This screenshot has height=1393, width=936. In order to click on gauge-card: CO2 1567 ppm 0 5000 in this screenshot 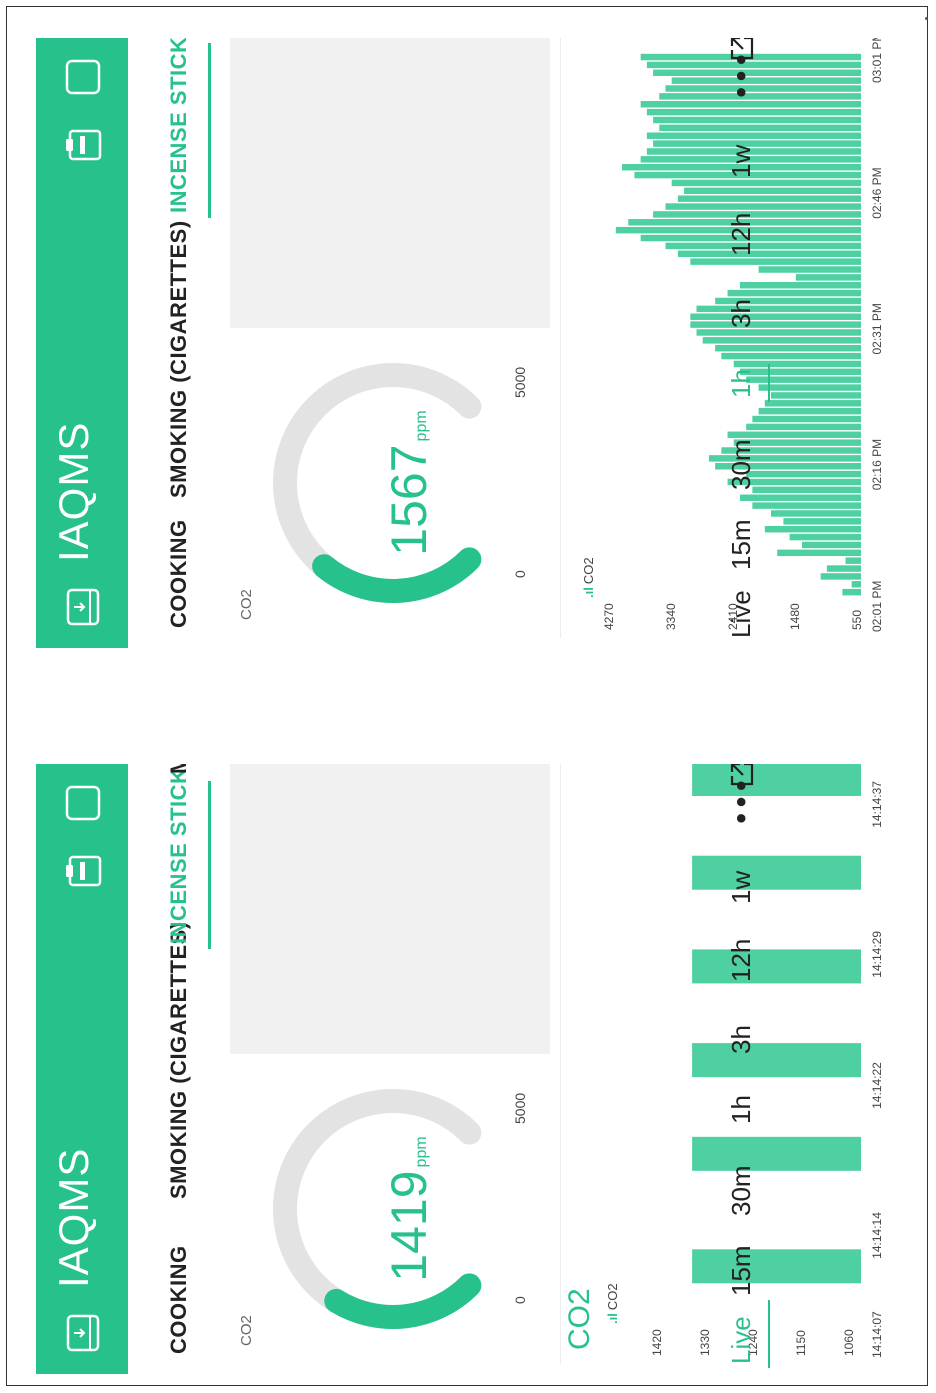, I will do `click(390, 483)`.